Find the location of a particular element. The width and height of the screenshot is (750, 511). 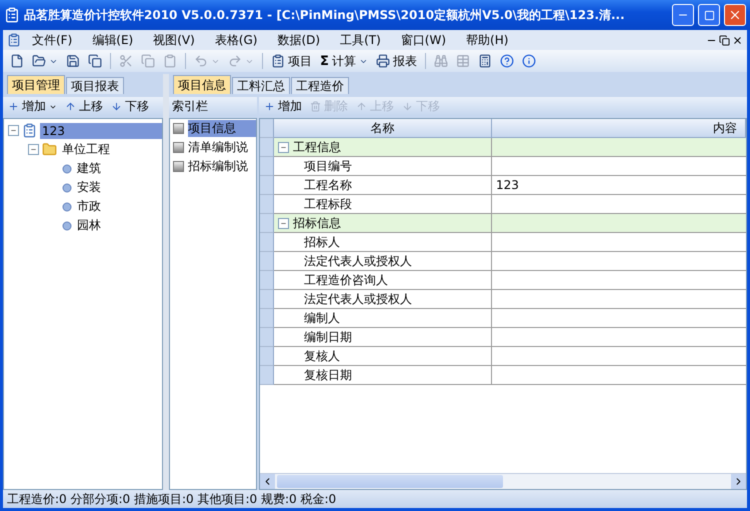

group-name: 工程信息 is located at coordinates (317, 147).